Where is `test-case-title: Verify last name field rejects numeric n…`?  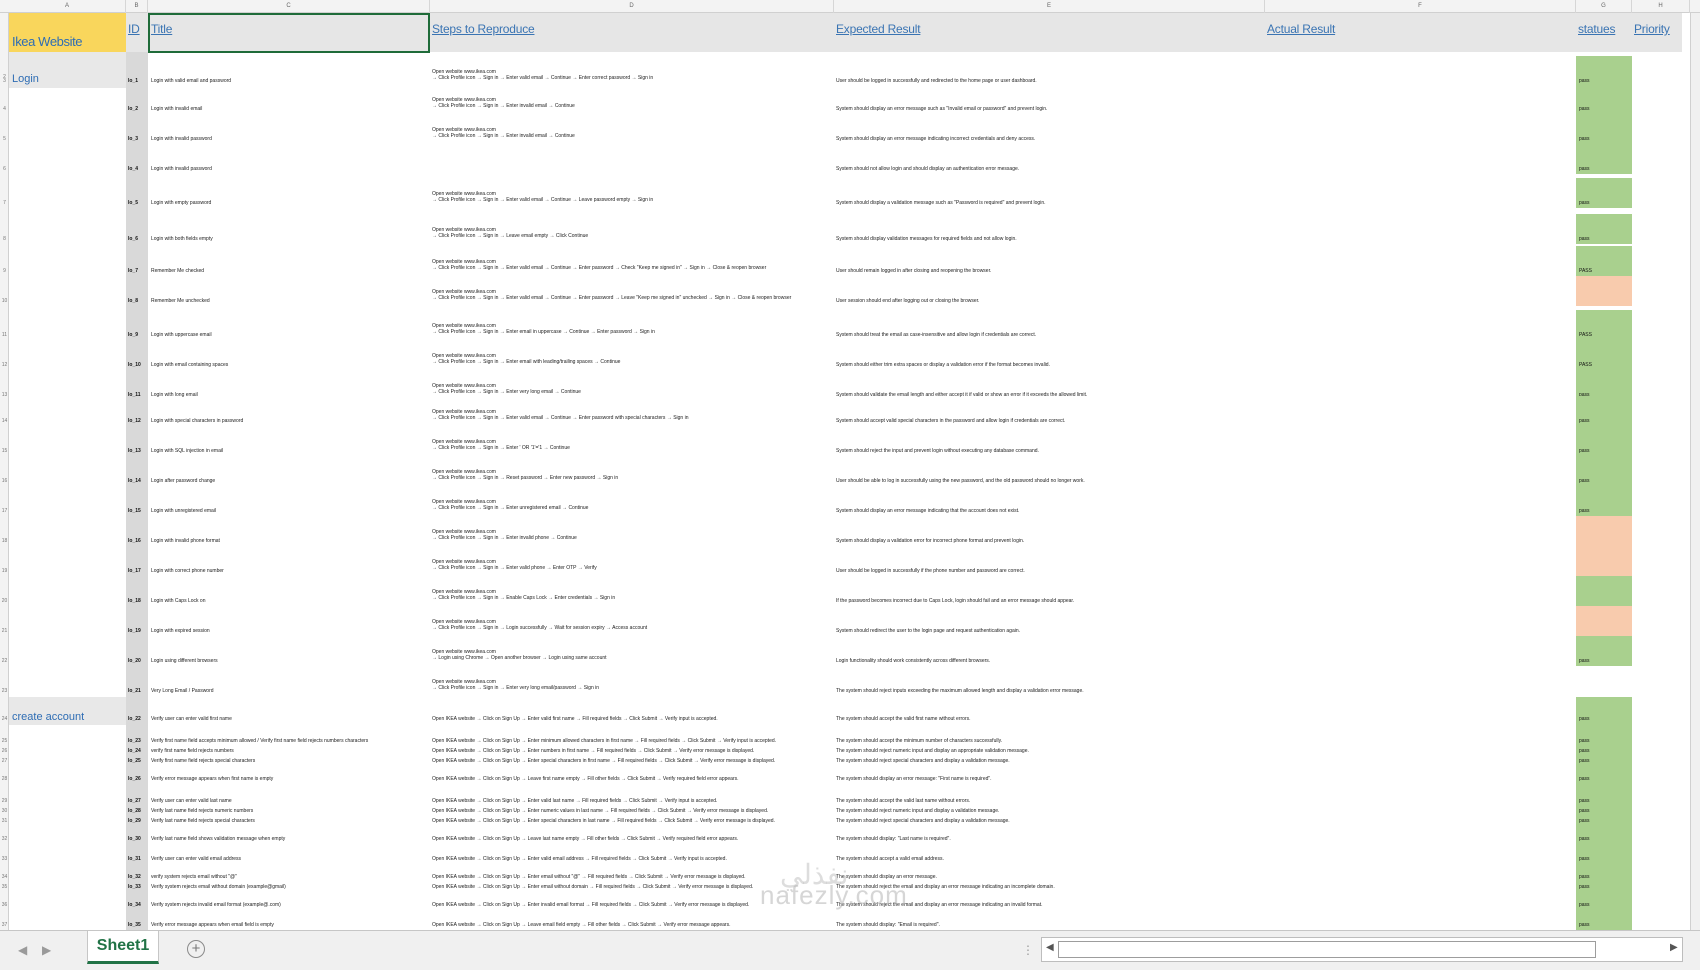
test-case-title: Verify last name field rejects numeric n… is located at coordinates (288, 811).